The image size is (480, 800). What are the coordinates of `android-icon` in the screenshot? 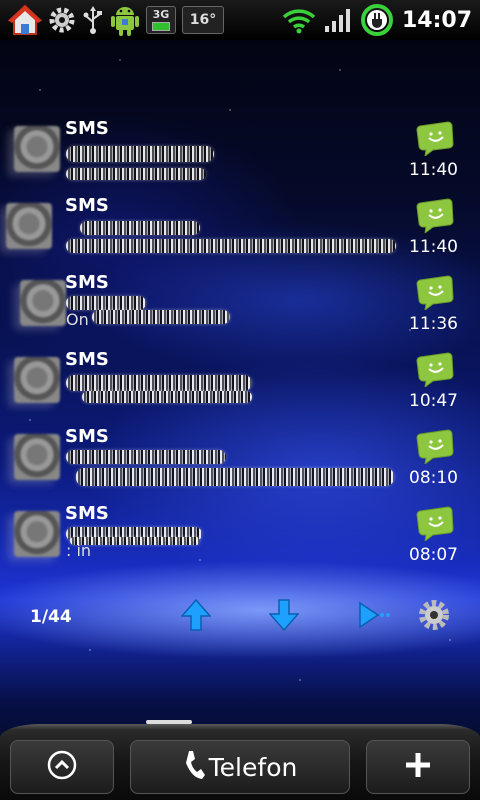 It's located at (125, 20).